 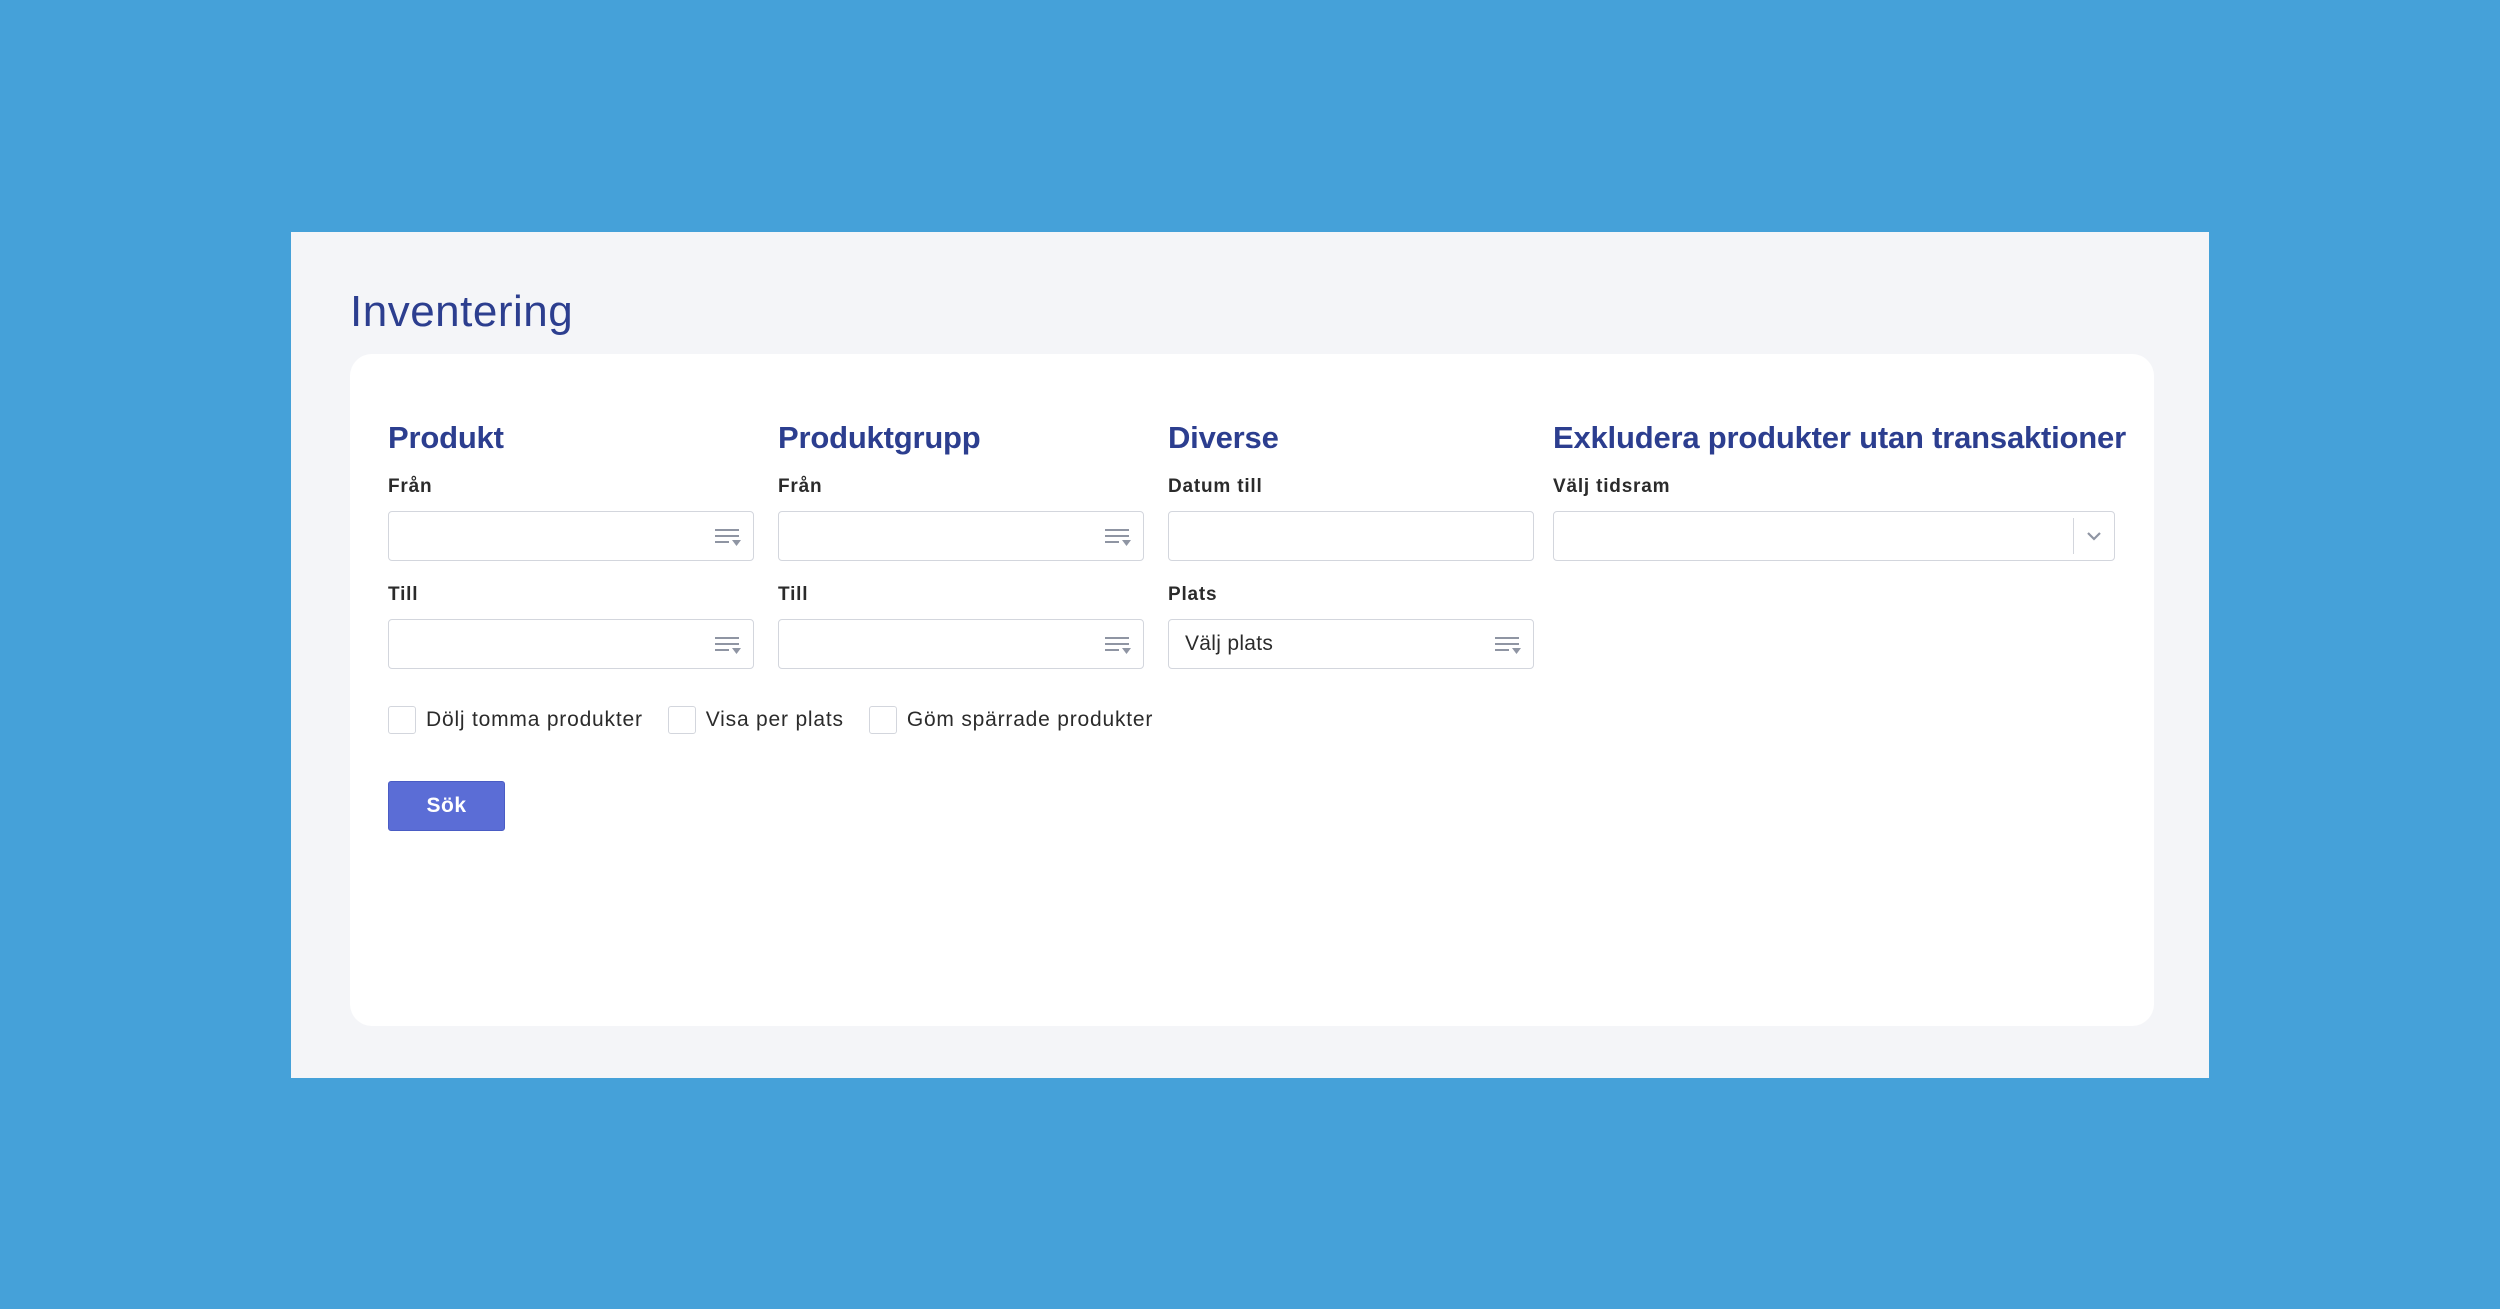 What do you see at coordinates (882, 720) in the screenshot?
I see `hide-blocked-products-checkbox` at bounding box center [882, 720].